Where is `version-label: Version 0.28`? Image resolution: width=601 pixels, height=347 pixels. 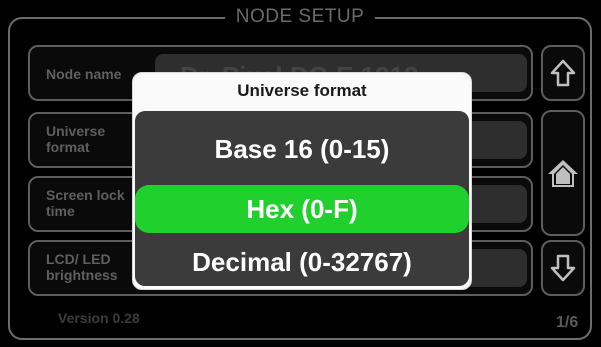 version-label: Version 0.28 is located at coordinates (99, 318).